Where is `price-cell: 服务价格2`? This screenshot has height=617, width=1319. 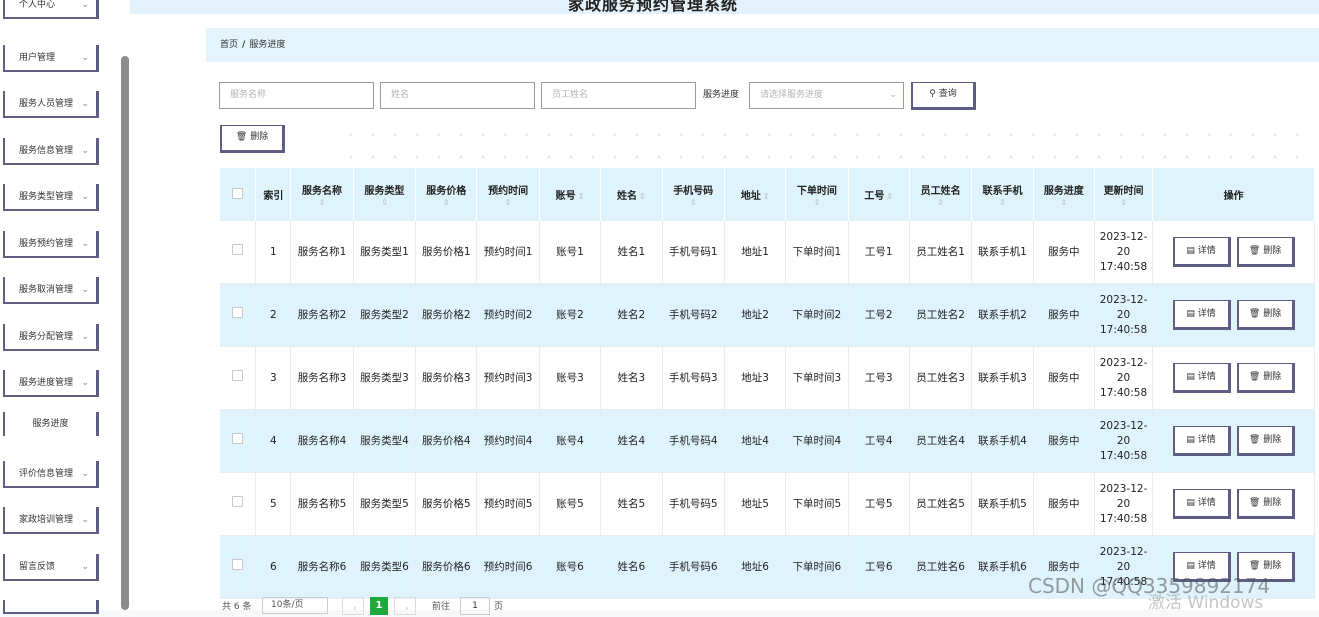 price-cell: 服务价格2 is located at coordinates (446, 315).